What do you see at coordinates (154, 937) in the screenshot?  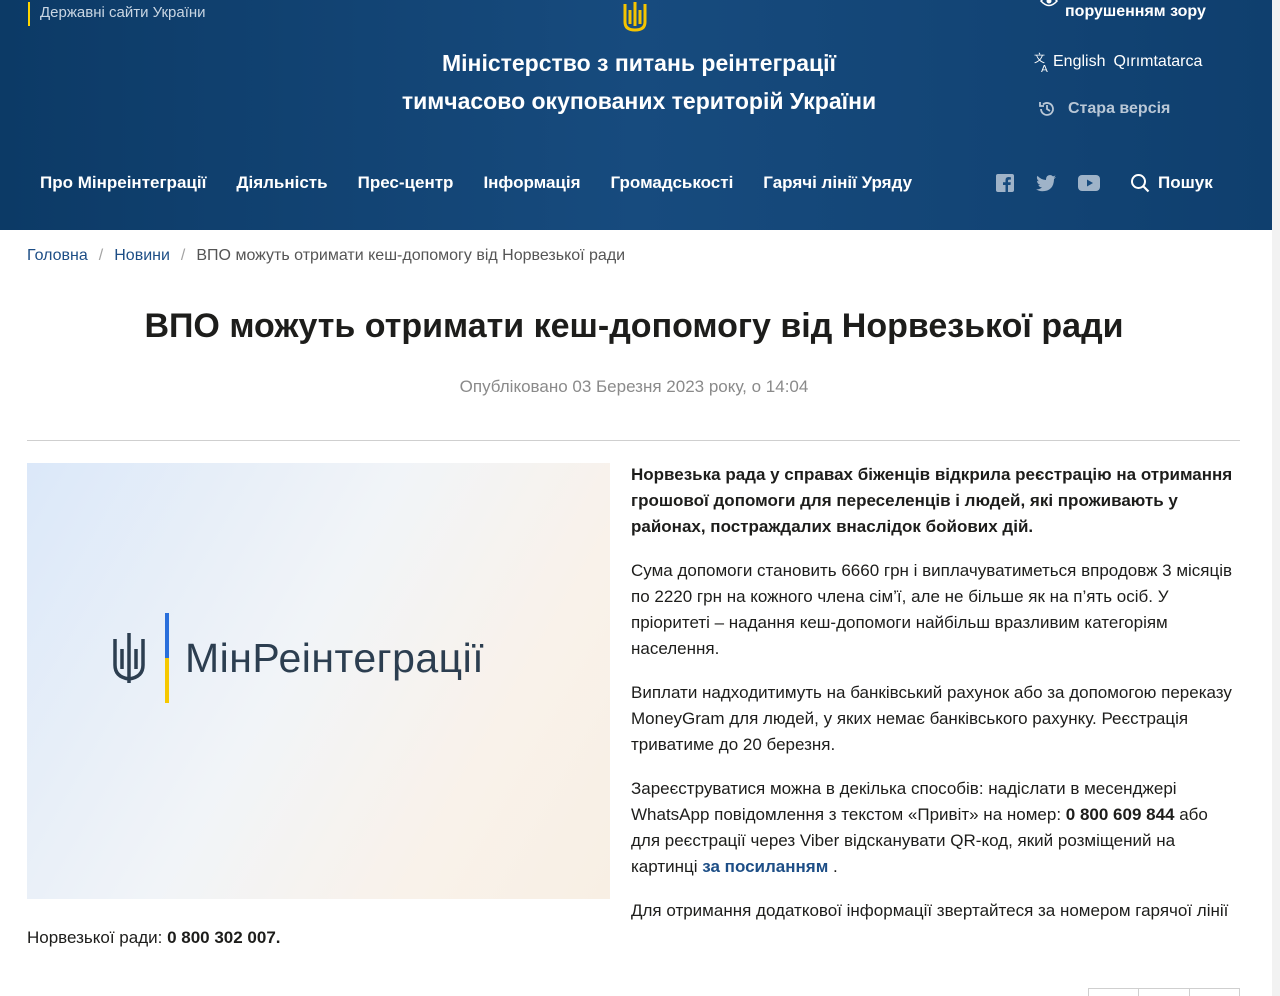 I see `article-paragraph-continued: Норвезької ради: 0 800 302 007.` at bounding box center [154, 937].